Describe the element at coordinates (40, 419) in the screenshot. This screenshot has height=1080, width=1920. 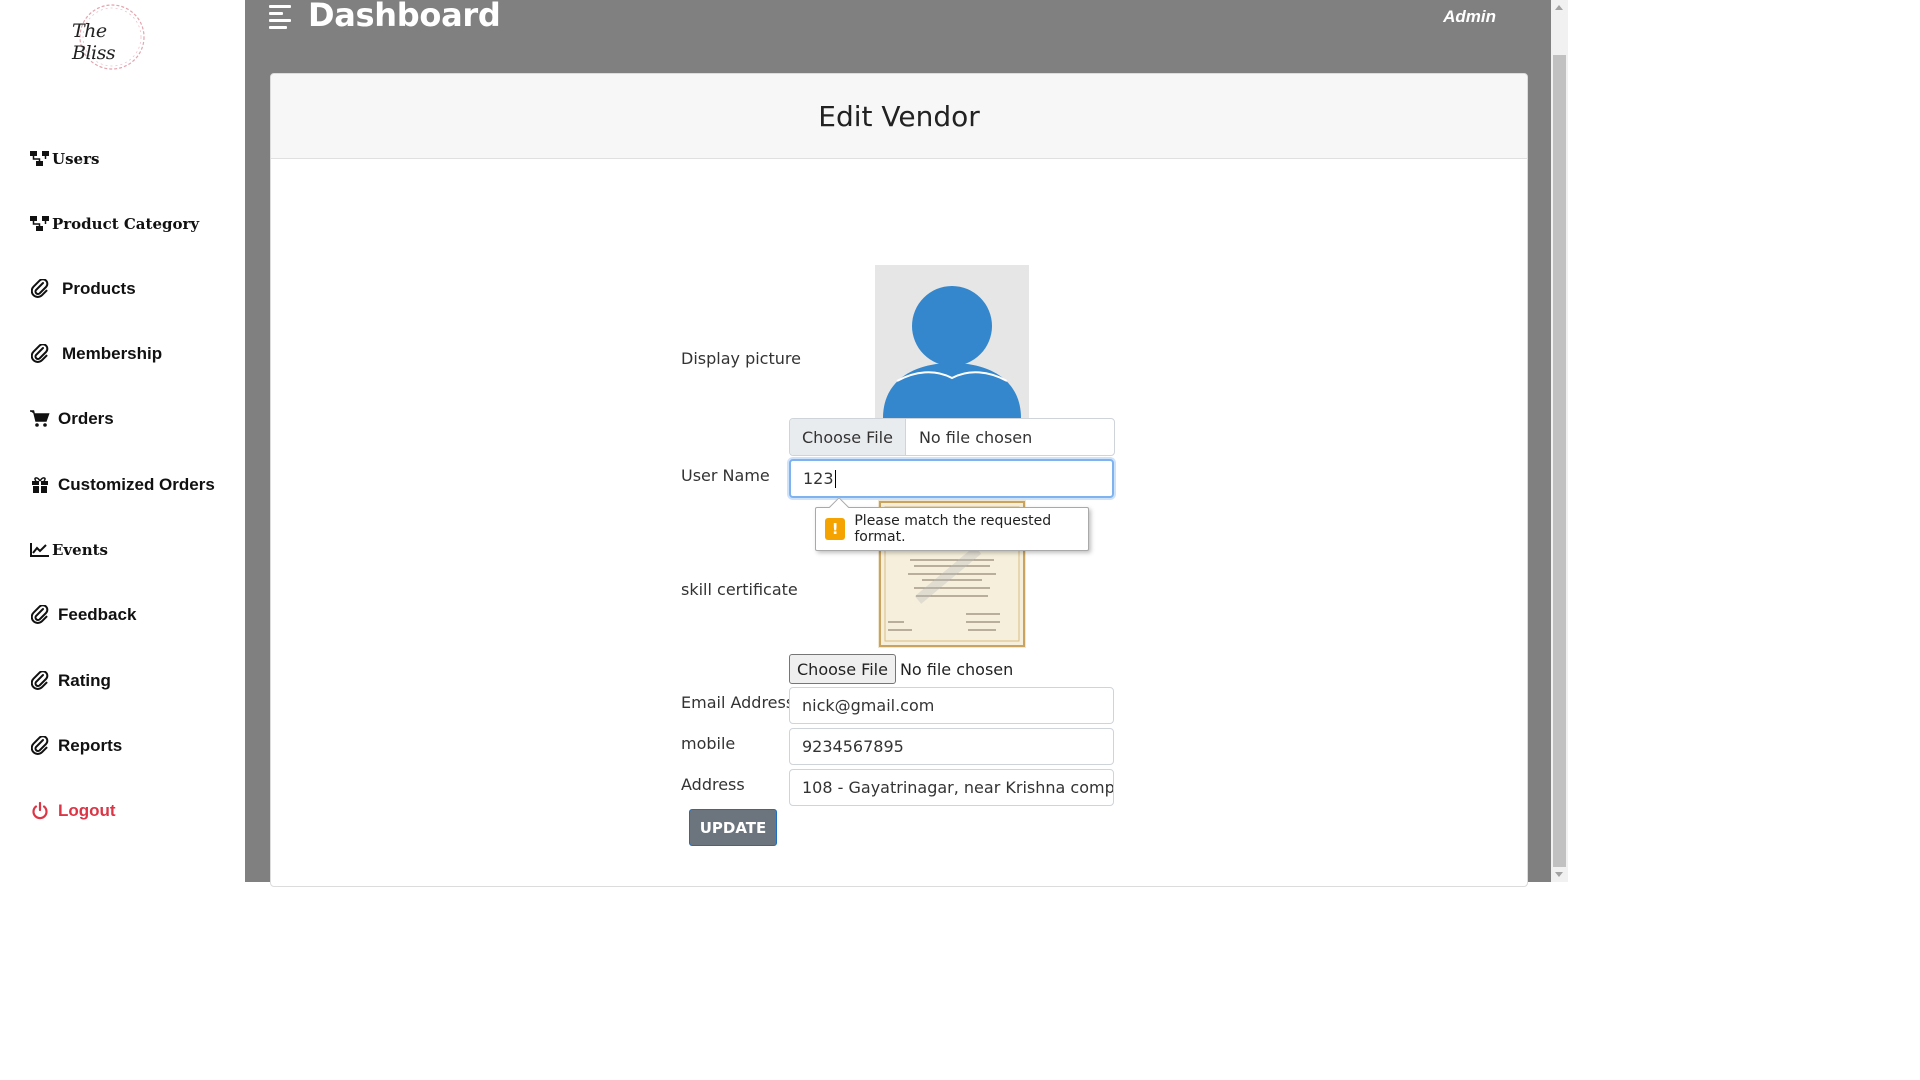
I see `cart-icon` at that location.